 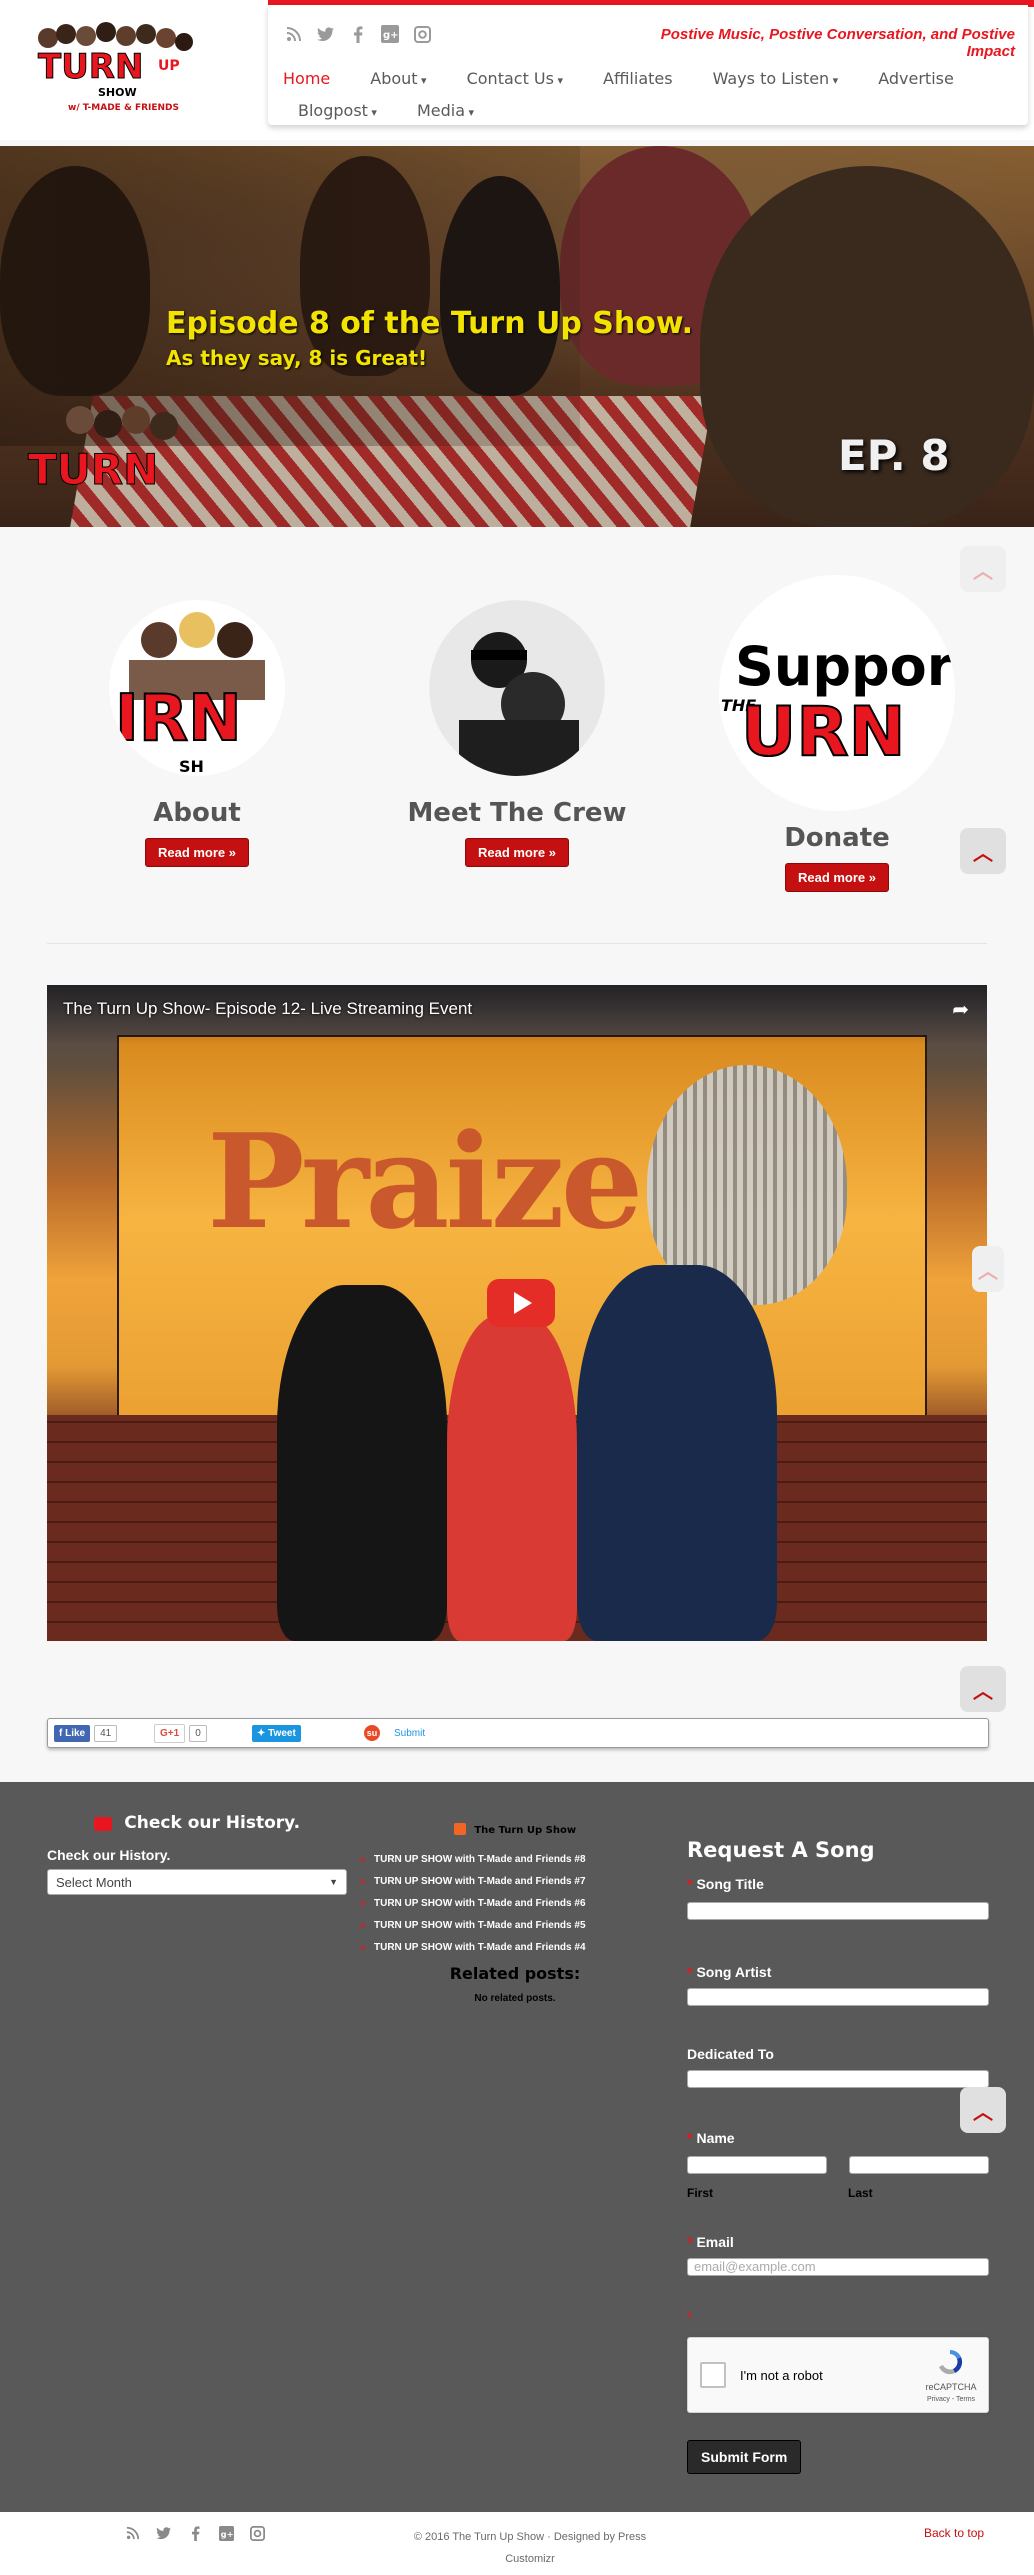 I want to click on logo-sub-text: w/ T-MADE & FRIENDS, so click(x=123, y=108).